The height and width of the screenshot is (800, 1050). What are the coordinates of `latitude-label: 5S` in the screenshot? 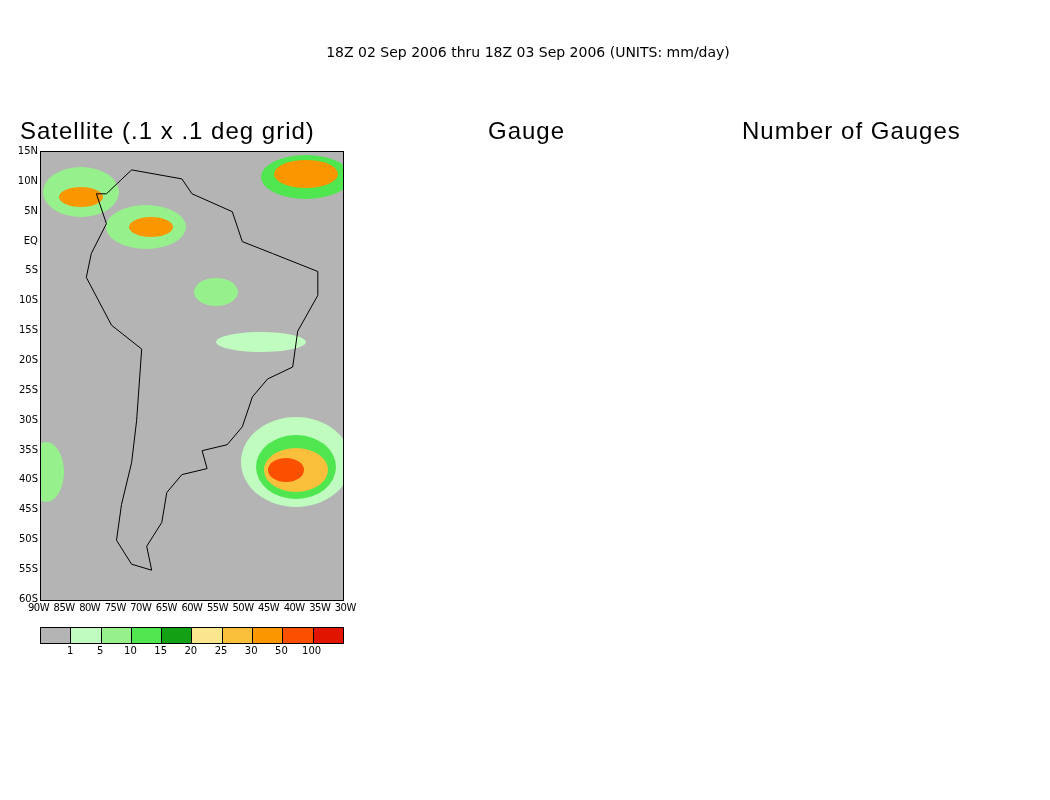 It's located at (31, 270).